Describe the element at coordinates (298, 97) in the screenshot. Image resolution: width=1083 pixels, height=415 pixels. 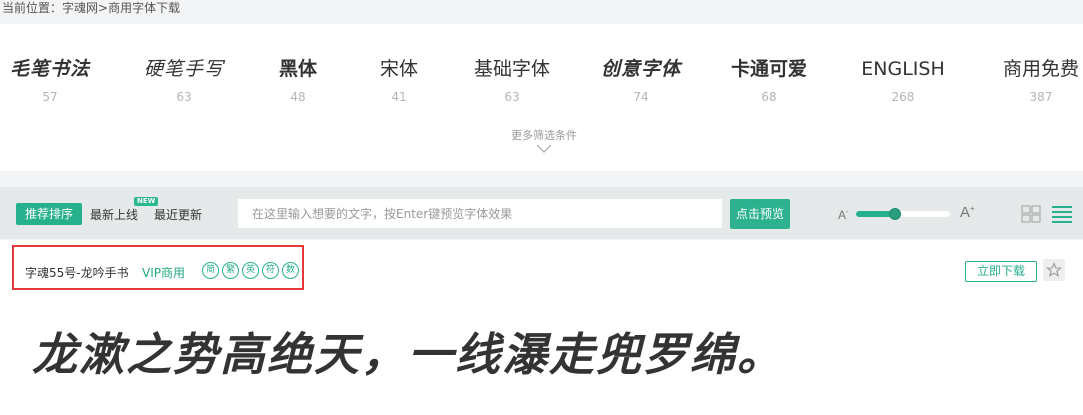
I see `category-count: 48` at that location.